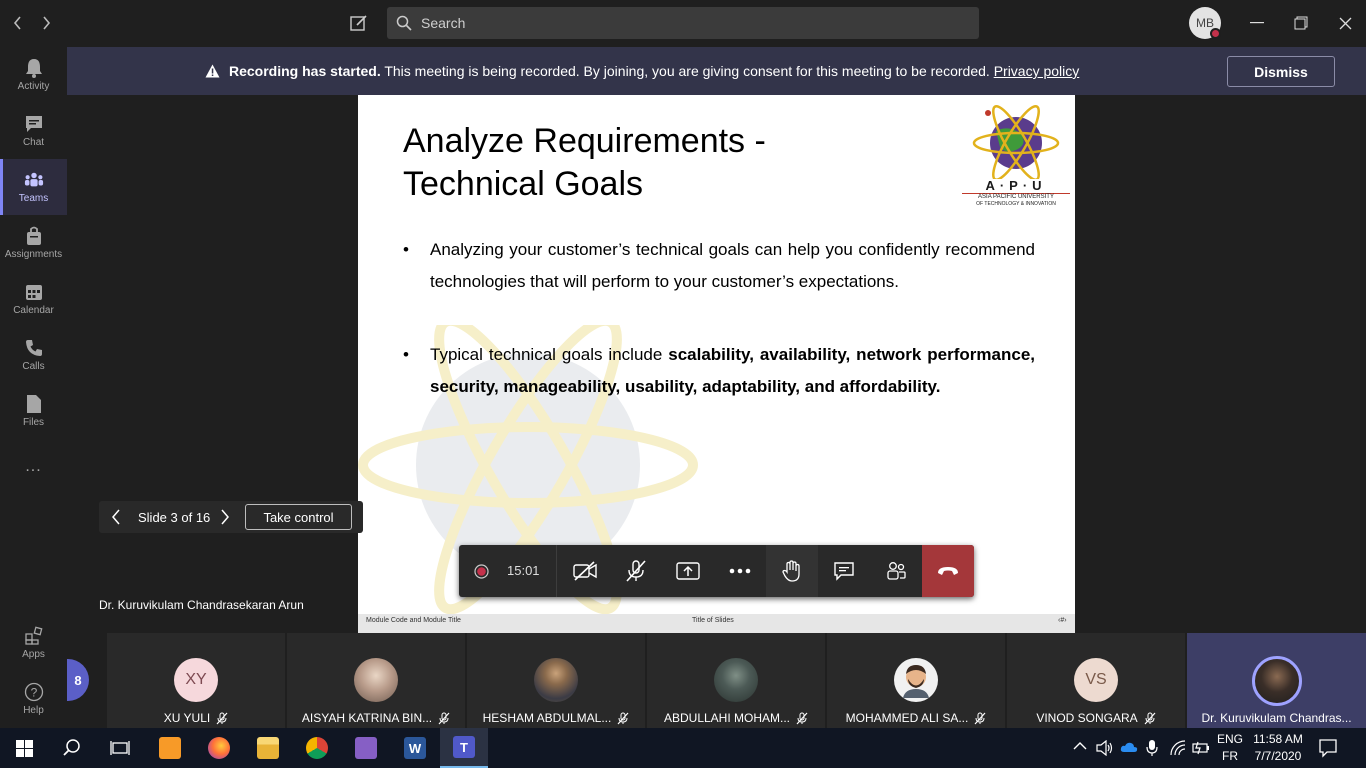 Image resolution: width=1366 pixels, height=768 pixels. Describe the element at coordinates (896, 571) in the screenshot. I see `participants-icon` at that location.